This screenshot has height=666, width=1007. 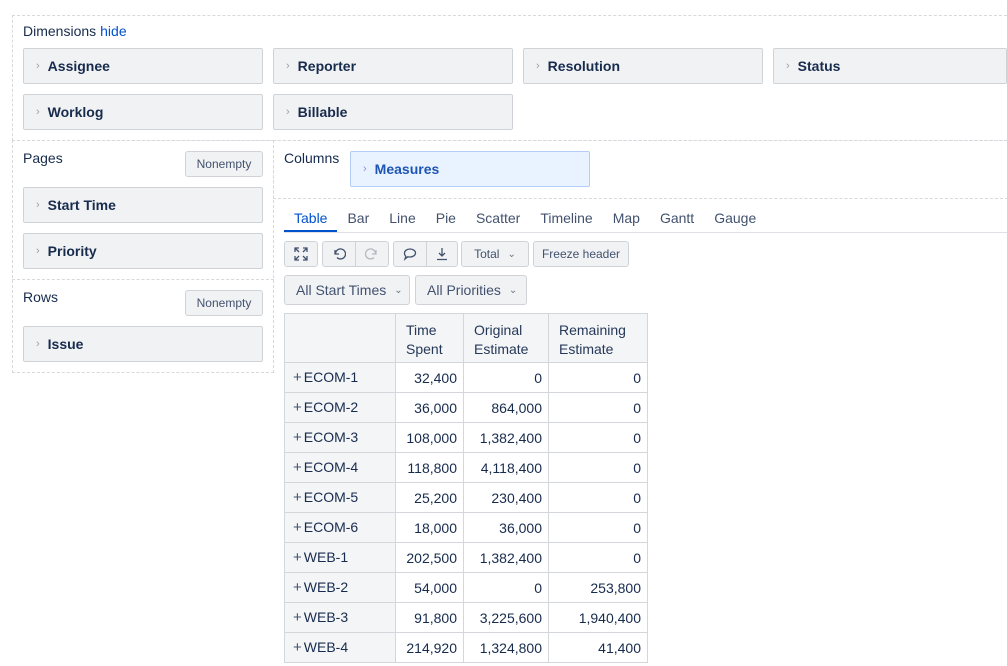 I want to click on dimension-resolution: › Resolution, so click(x=643, y=66).